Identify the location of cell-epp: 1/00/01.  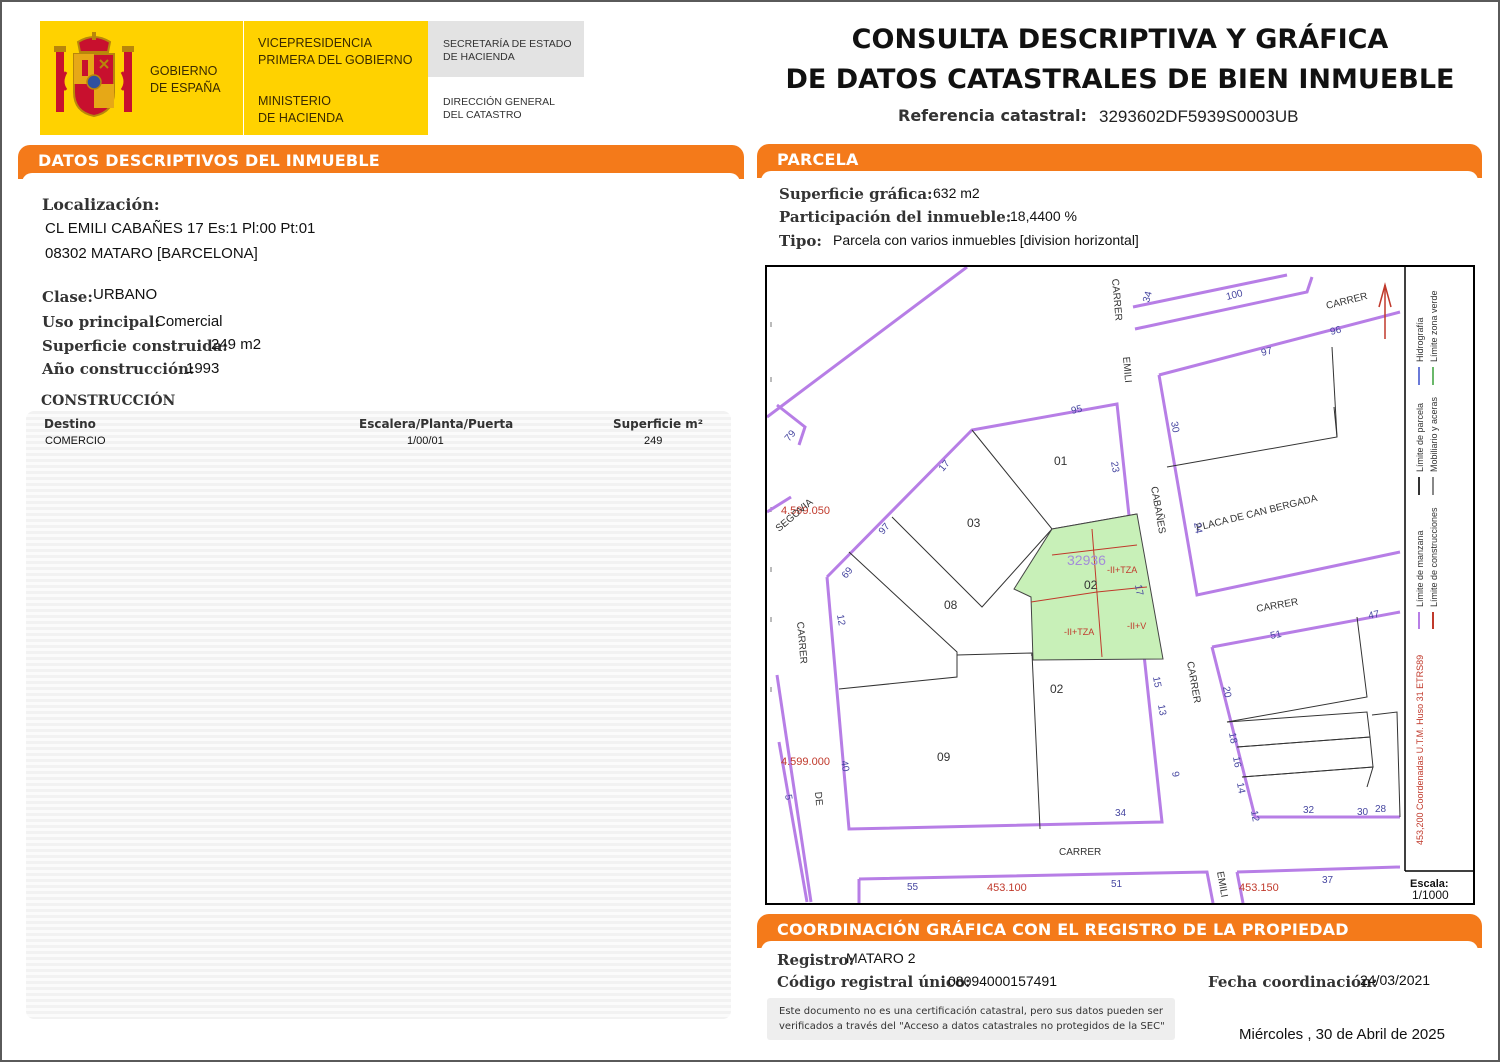
(425, 441).